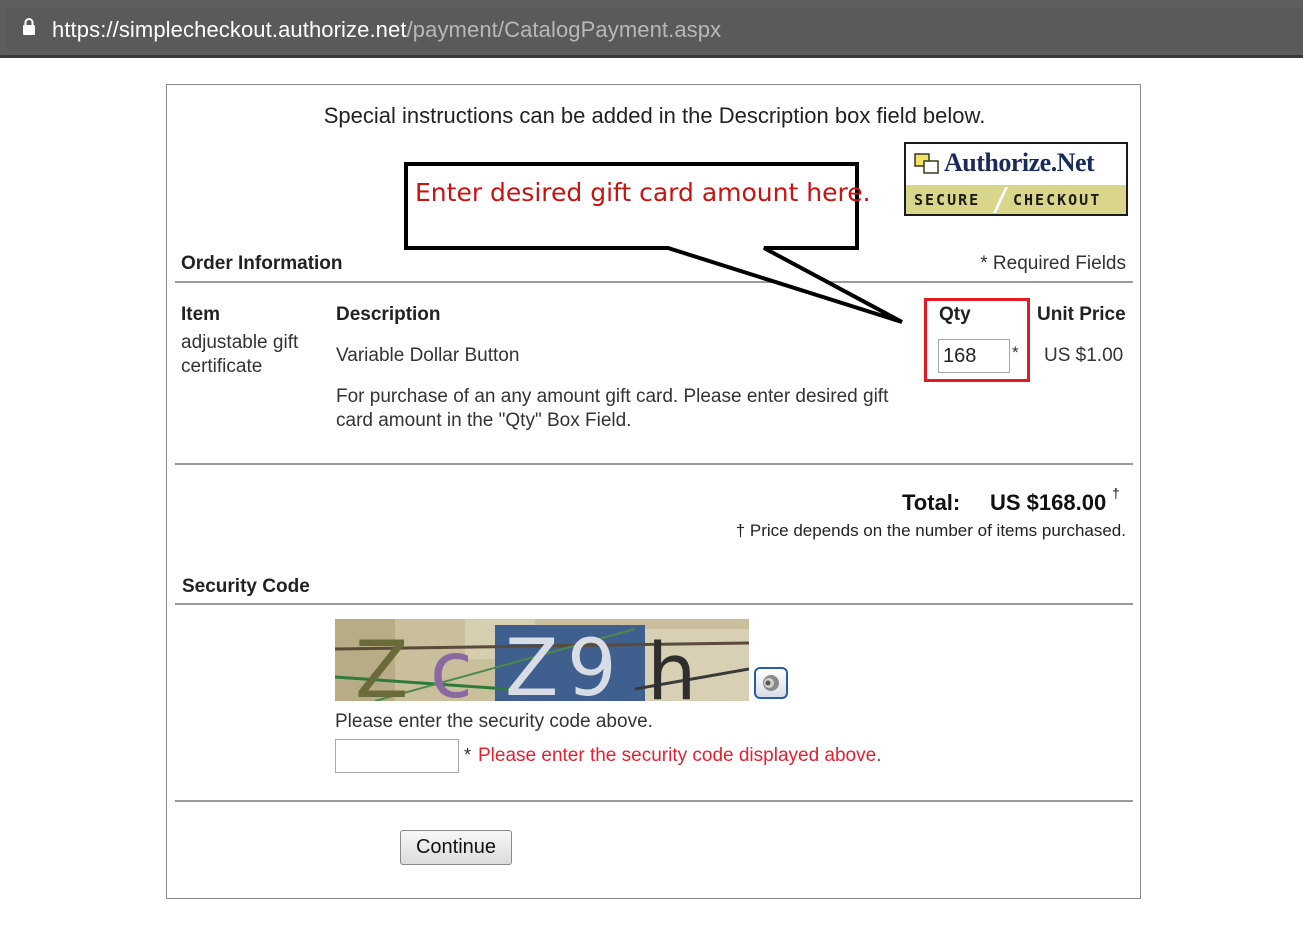 This screenshot has width=1303, height=936. I want to click on logo-bottom: SECURE CHECKOUT, so click(1016, 199).